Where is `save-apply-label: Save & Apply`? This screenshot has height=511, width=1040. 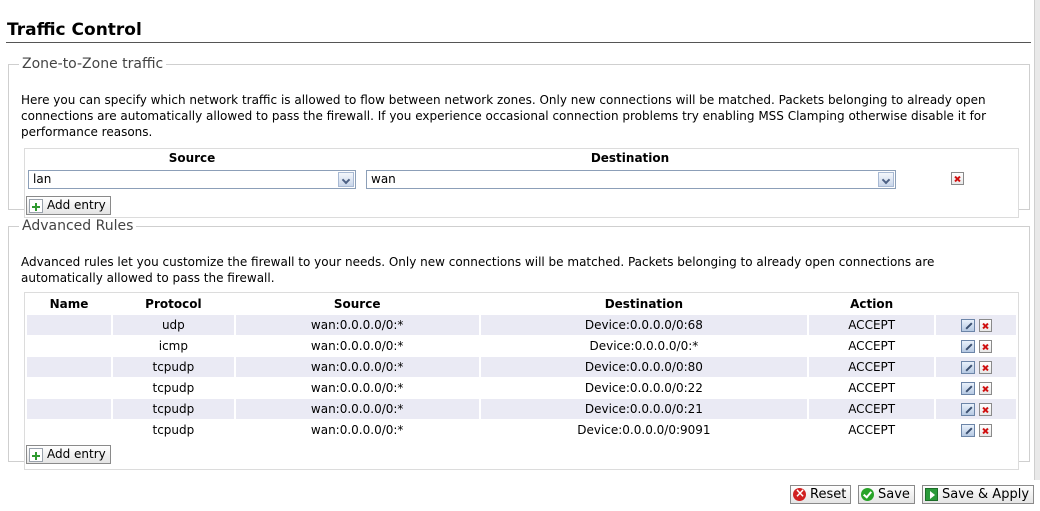 save-apply-label: Save & Apply is located at coordinates (986, 494).